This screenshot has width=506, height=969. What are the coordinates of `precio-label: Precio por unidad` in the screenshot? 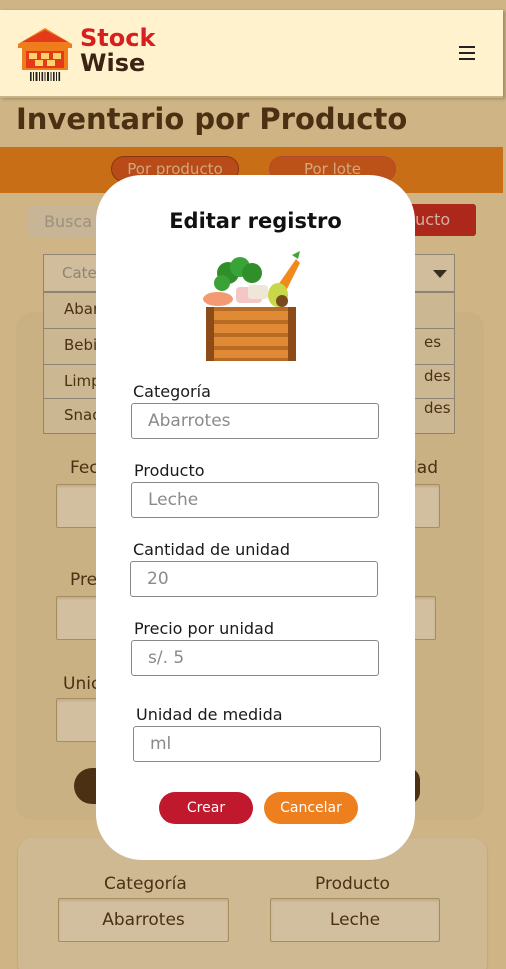 It's located at (204, 628).